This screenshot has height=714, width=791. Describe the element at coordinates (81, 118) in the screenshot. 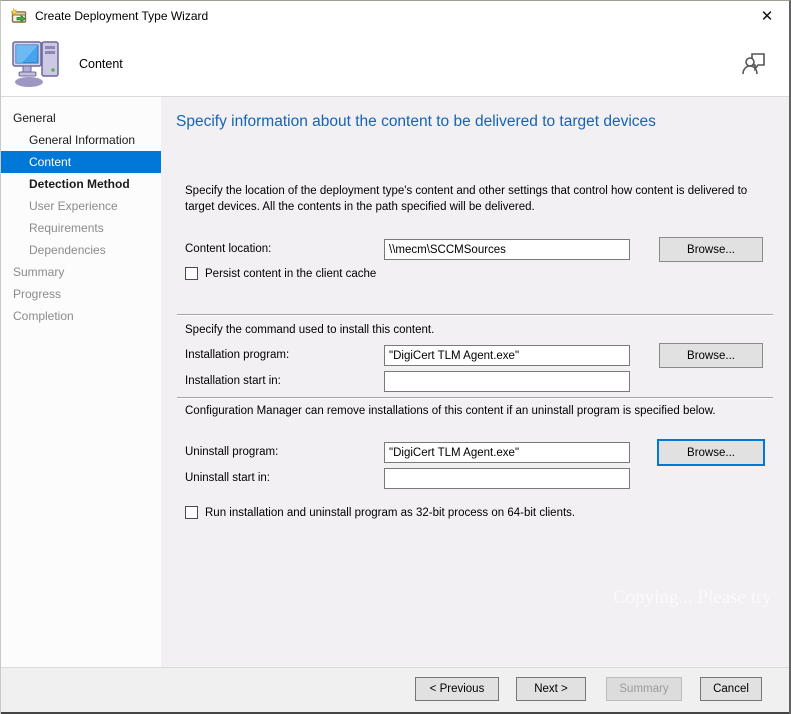

I see `sidebar-item-general: General` at that location.